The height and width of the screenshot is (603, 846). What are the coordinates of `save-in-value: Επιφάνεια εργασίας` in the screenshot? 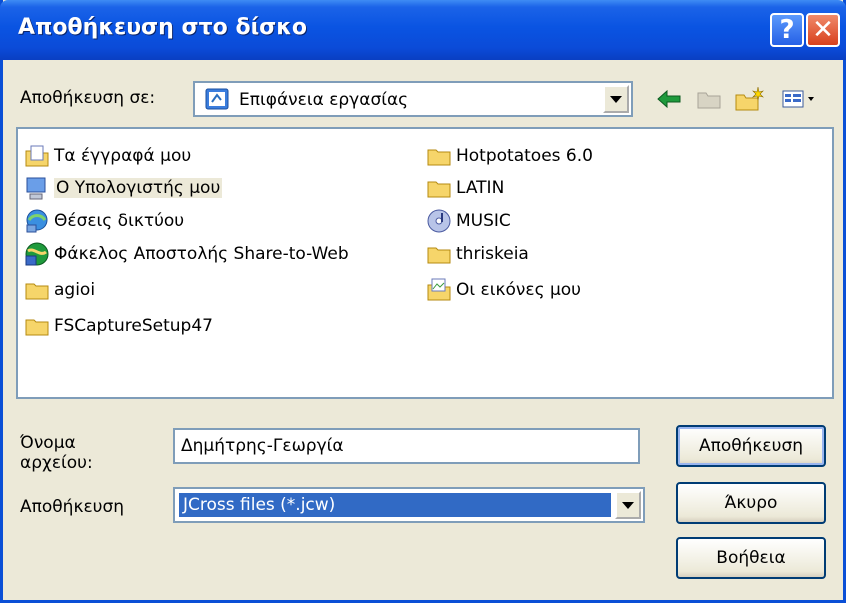 It's located at (324, 100).